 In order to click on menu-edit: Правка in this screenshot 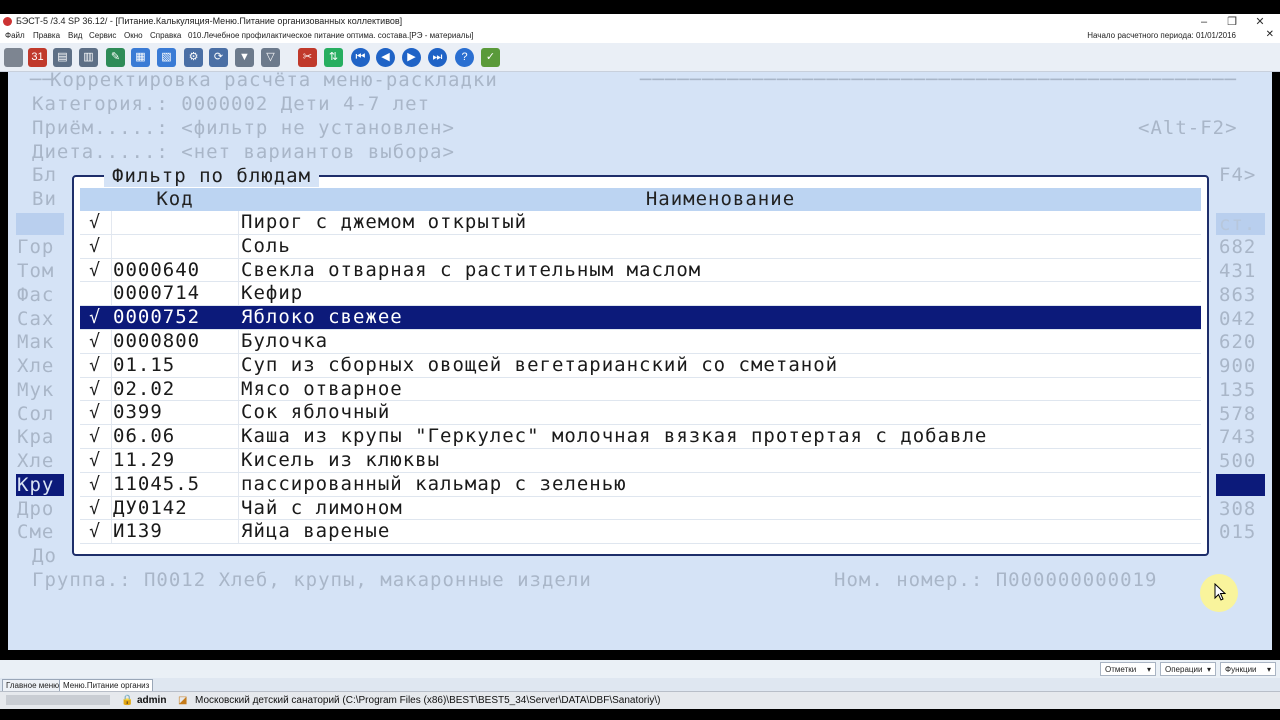, I will do `click(46, 35)`.